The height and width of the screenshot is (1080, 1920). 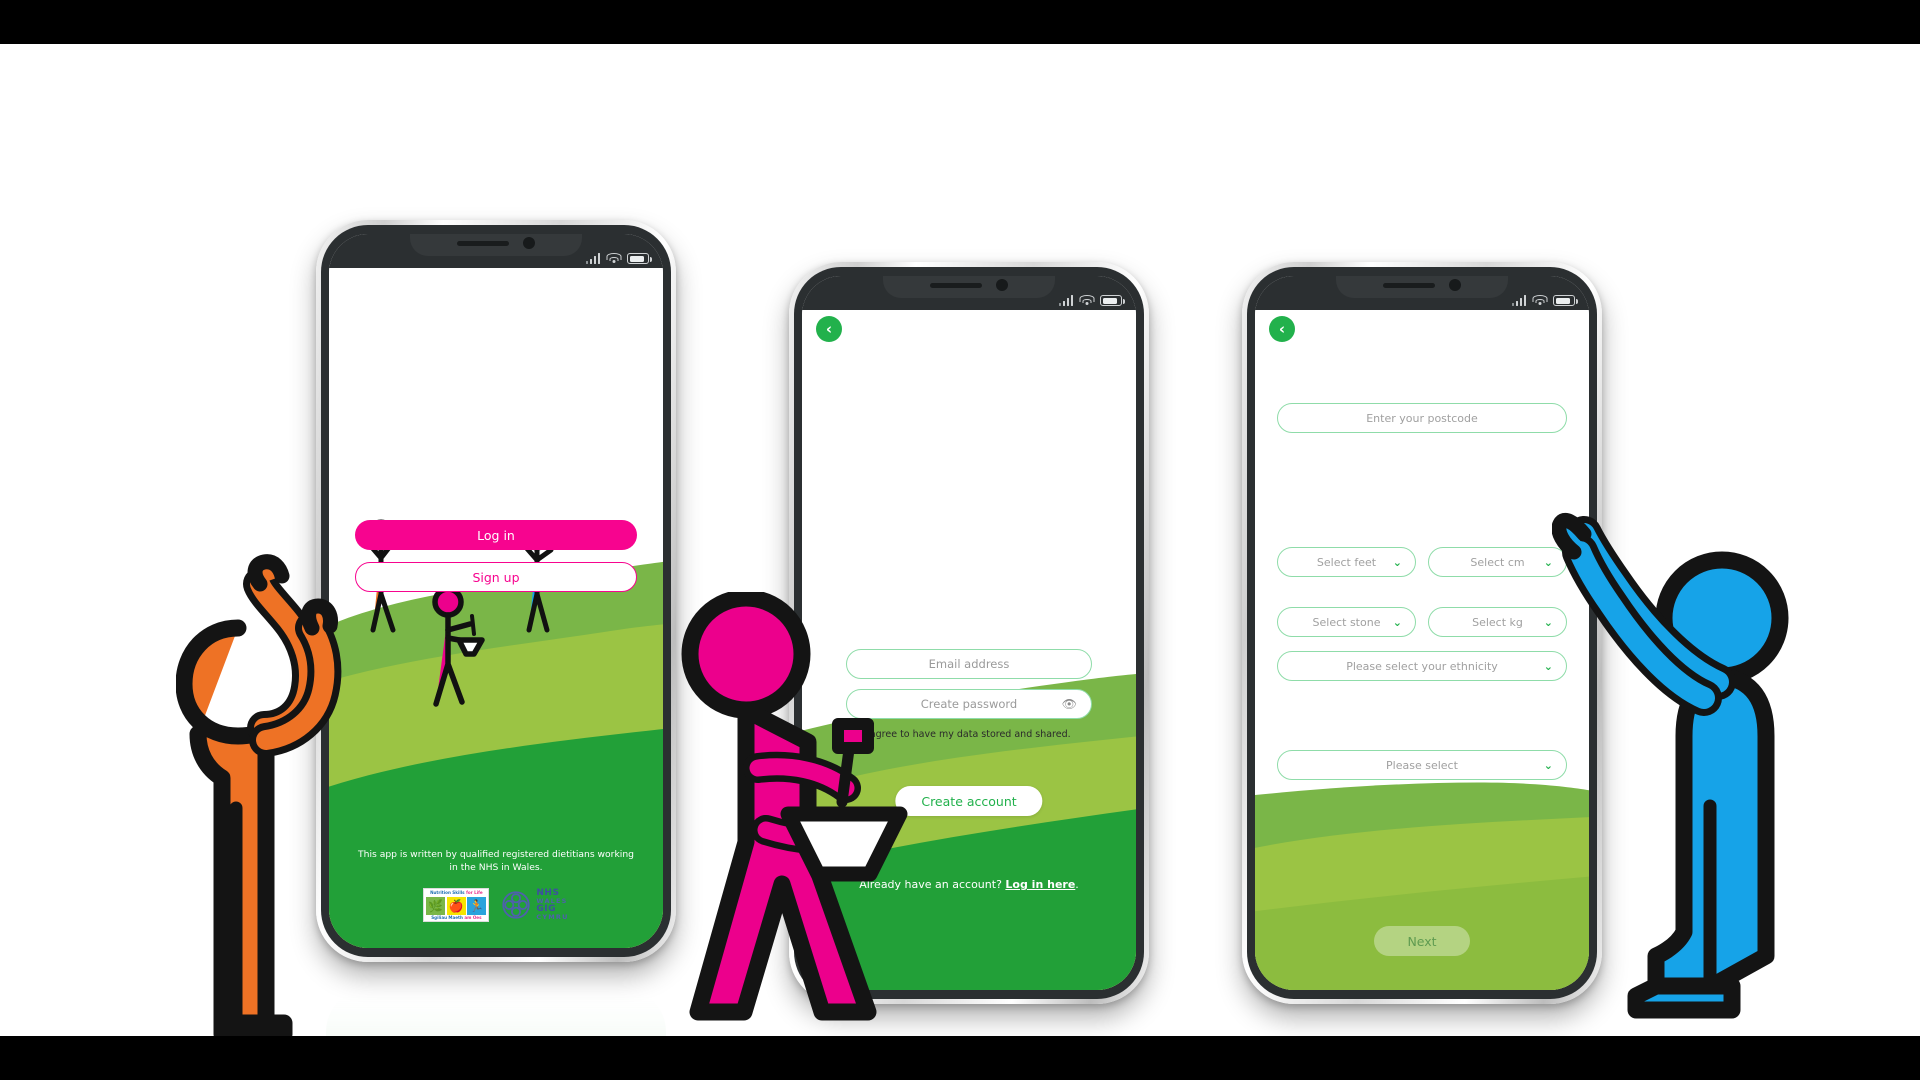 I want to click on reflection-gradient, so click(x=496, y=1012).